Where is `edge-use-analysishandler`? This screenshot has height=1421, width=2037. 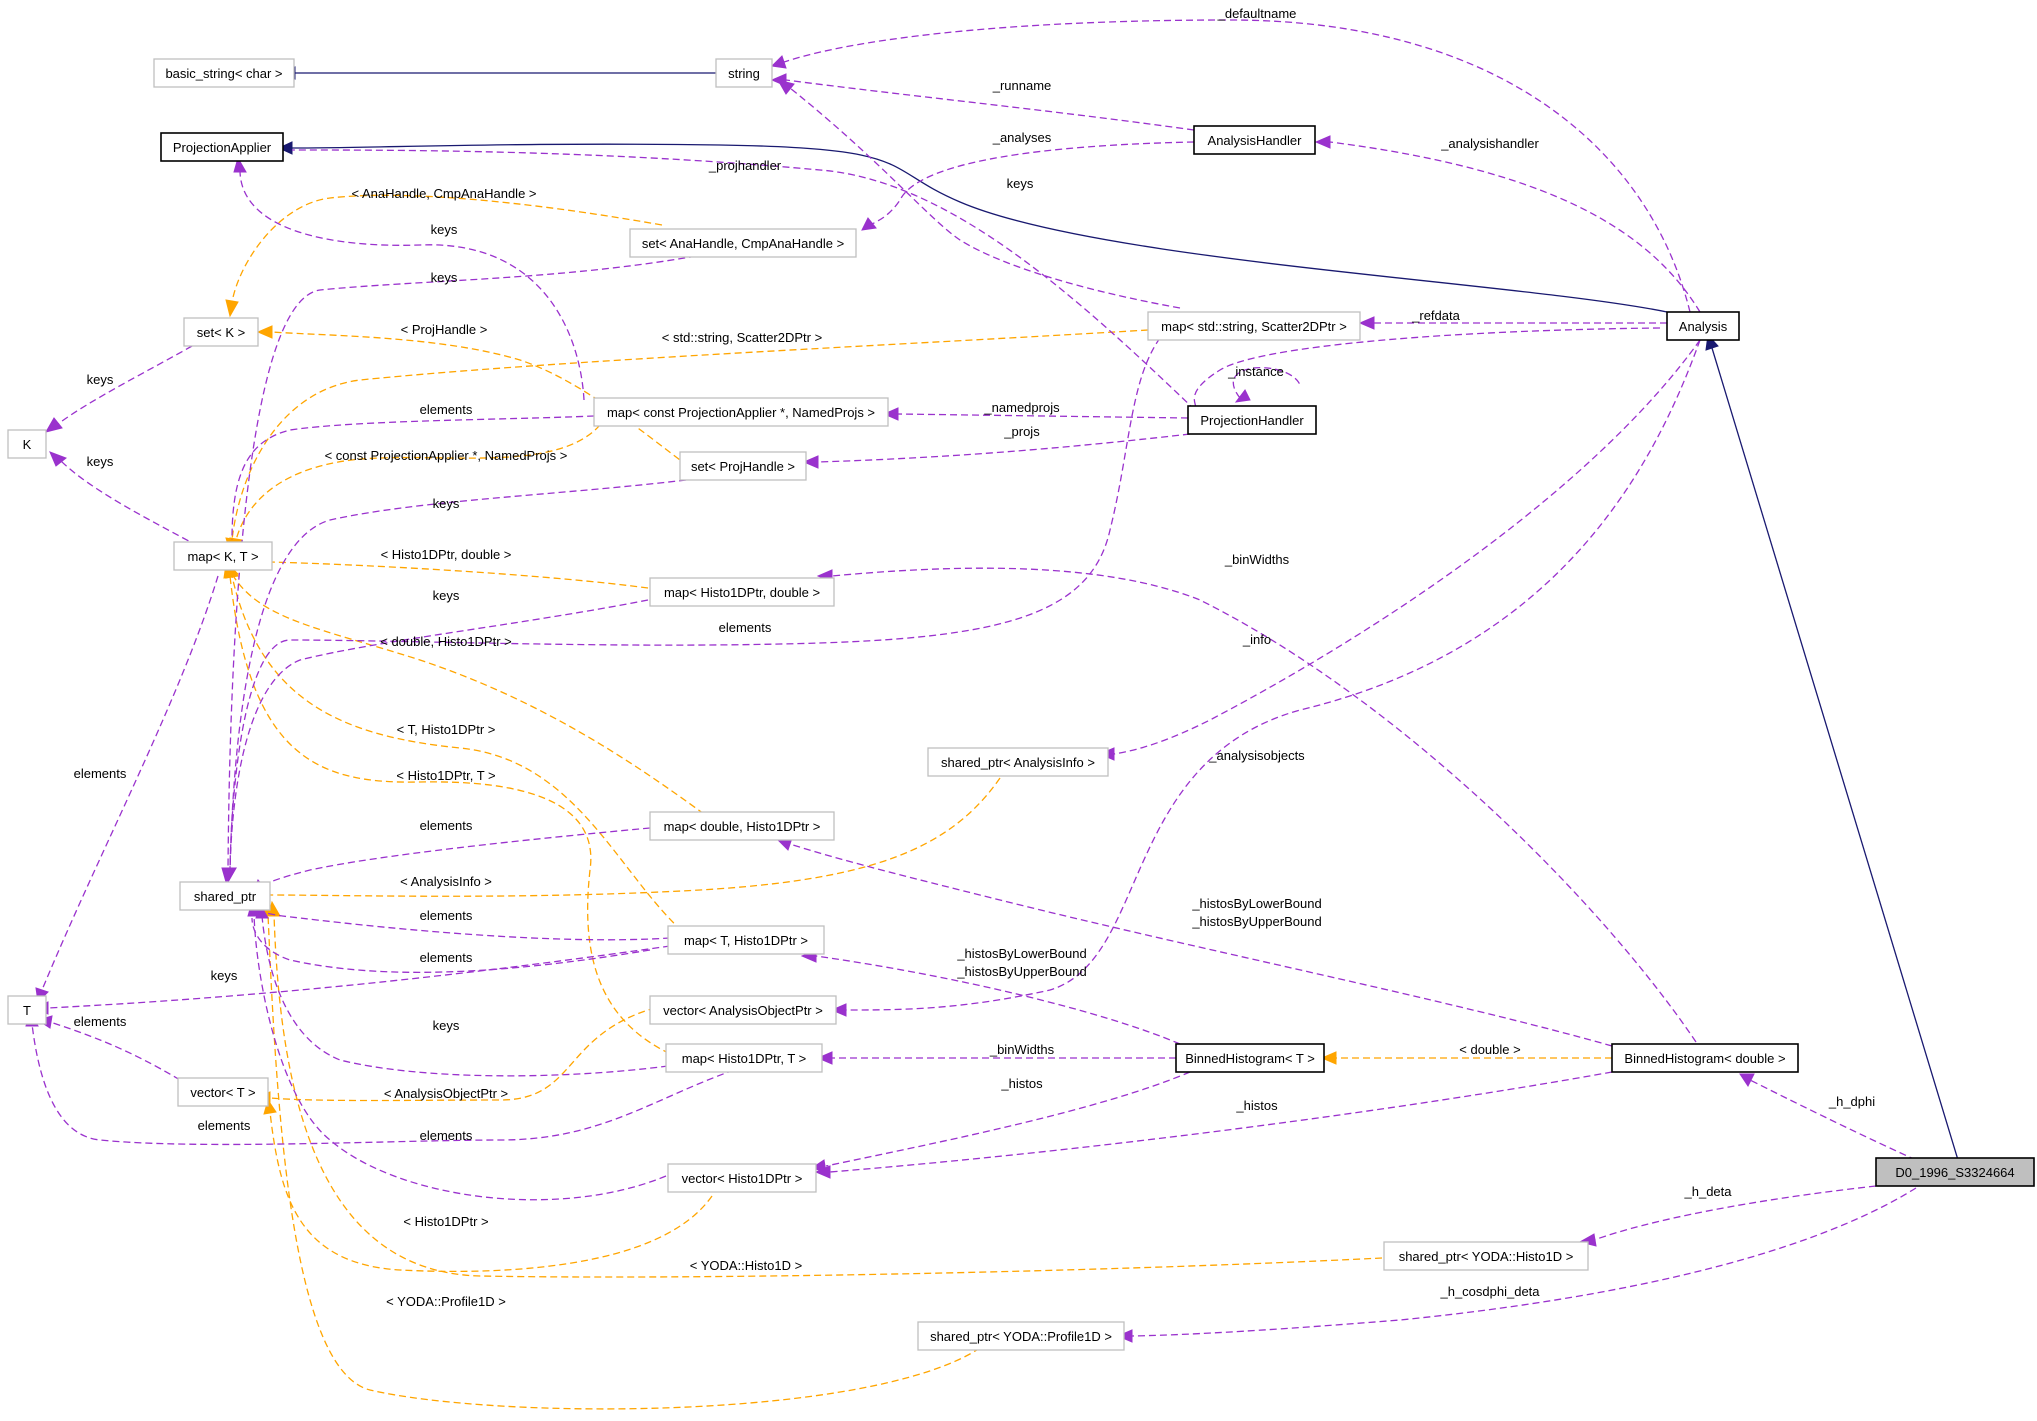
edge-use-analysishandler is located at coordinates (1507, 224).